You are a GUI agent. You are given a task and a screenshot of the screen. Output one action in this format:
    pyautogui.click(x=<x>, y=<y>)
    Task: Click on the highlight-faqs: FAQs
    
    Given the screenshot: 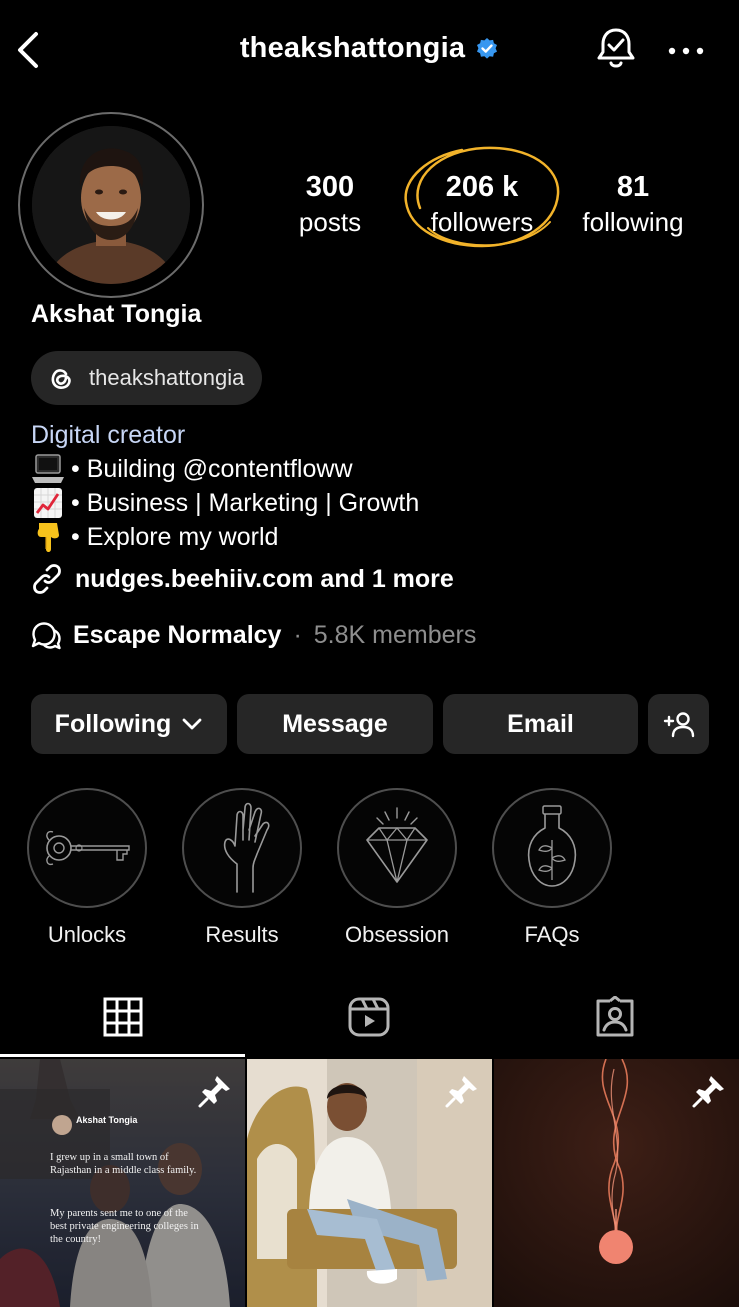 What is the action you would take?
    pyautogui.click(x=552, y=868)
    